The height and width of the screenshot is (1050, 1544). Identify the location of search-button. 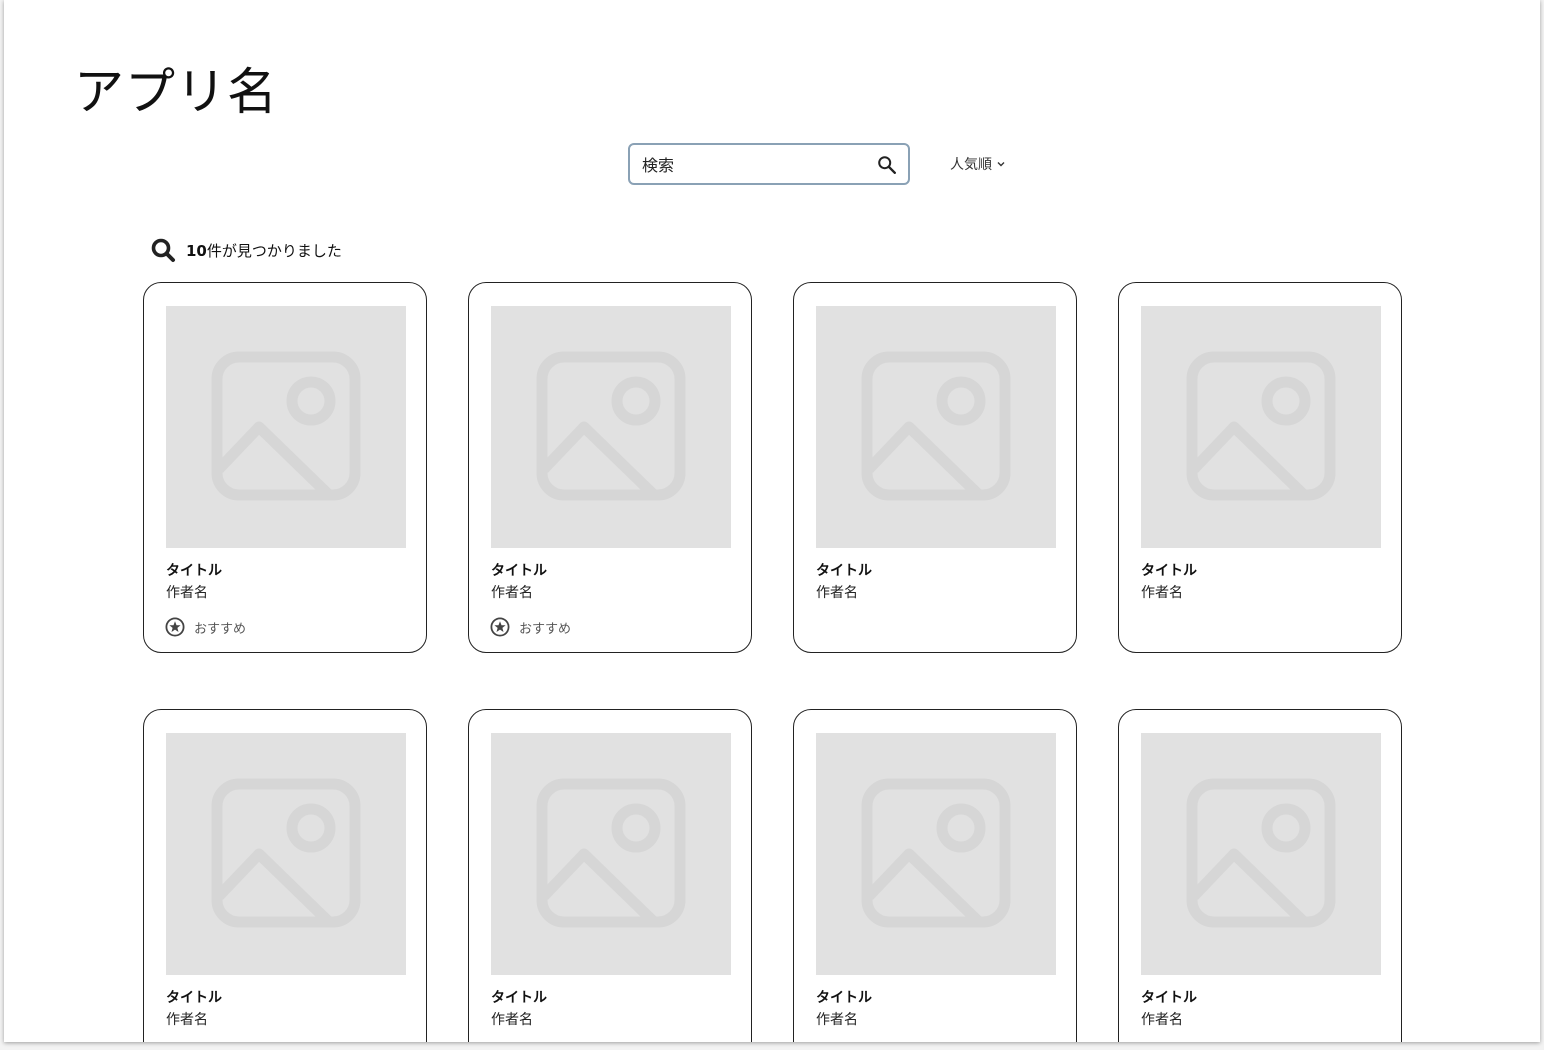
(887, 165).